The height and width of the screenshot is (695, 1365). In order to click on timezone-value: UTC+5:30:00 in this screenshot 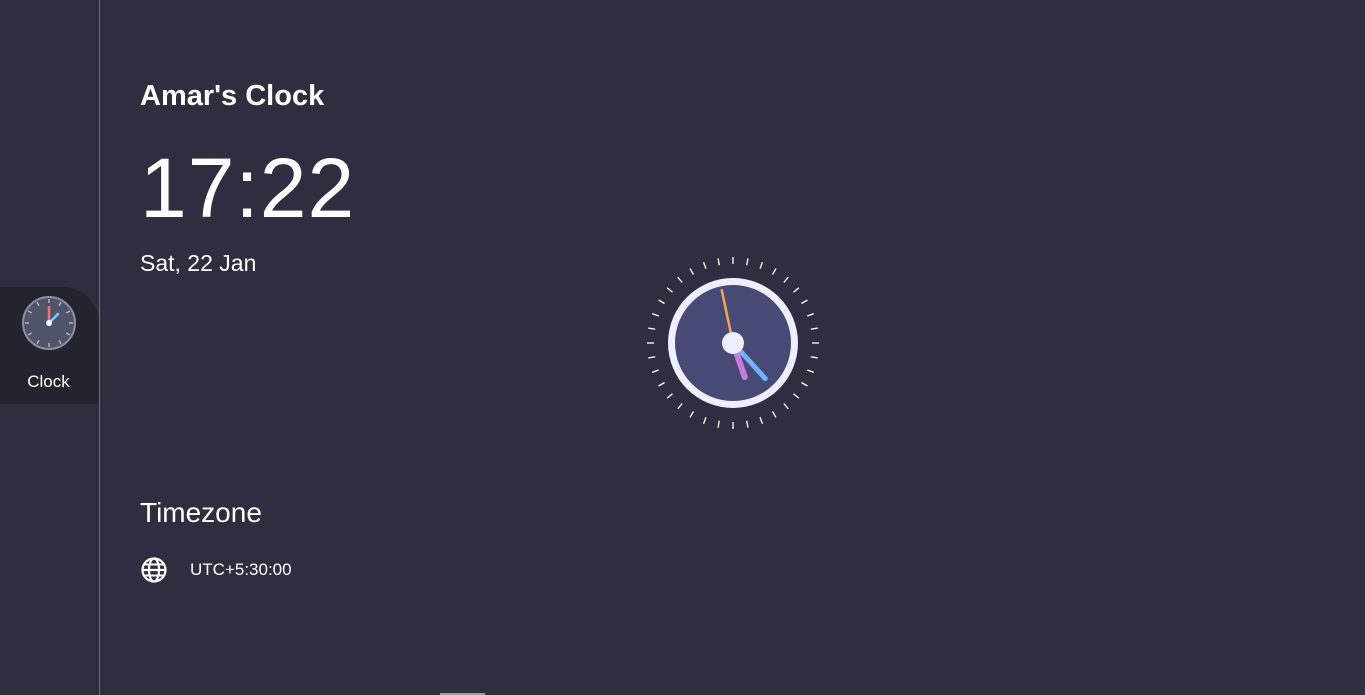, I will do `click(241, 569)`.